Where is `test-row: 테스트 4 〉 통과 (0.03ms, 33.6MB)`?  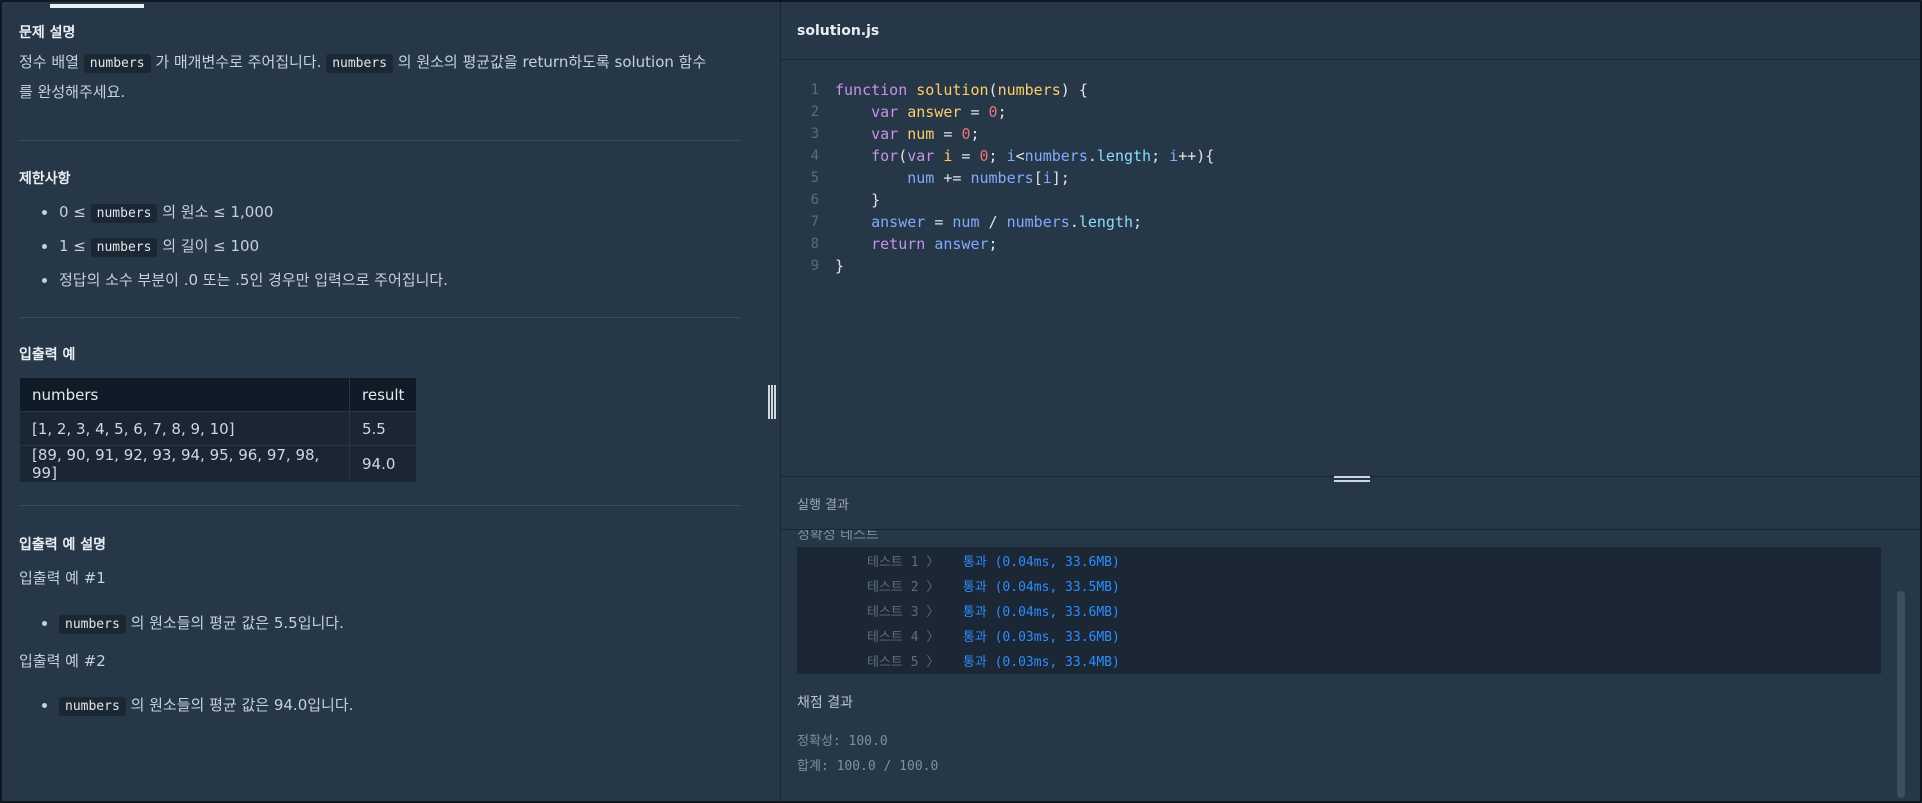 test-row: 테스트 4 〉 통과 (0.03ms, 33.6MB) is located at coordinates (993, 637).